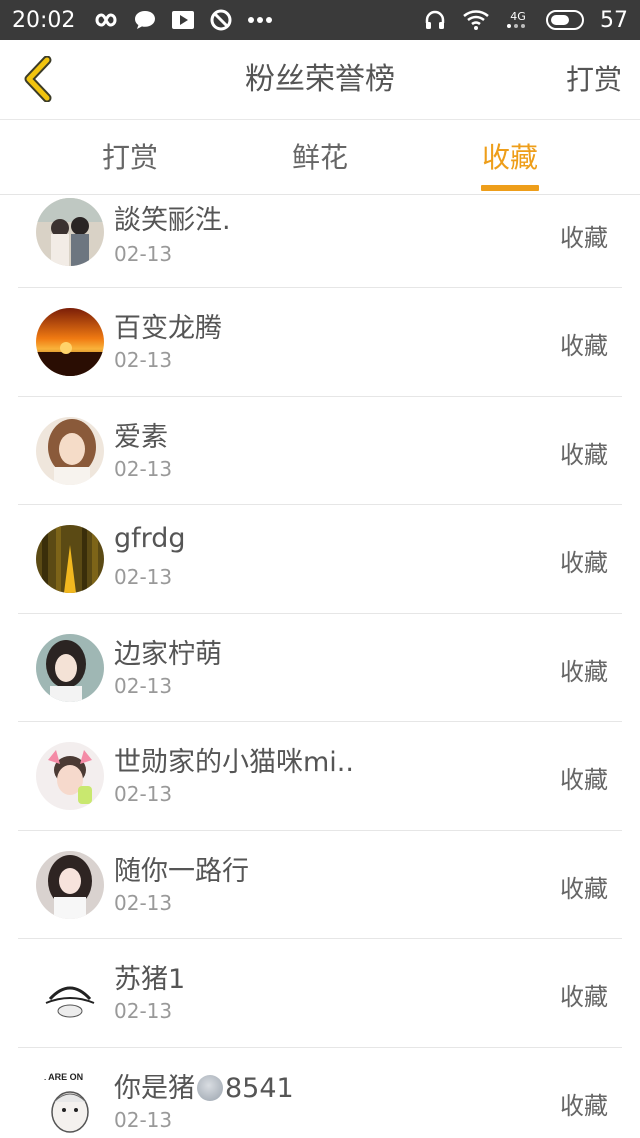 This screenshot has height=1138, width=640. What do you see at coordinates (44, 20) in the screenshot?
I see `status-time: 20:02` at bounding box center [44, 20].